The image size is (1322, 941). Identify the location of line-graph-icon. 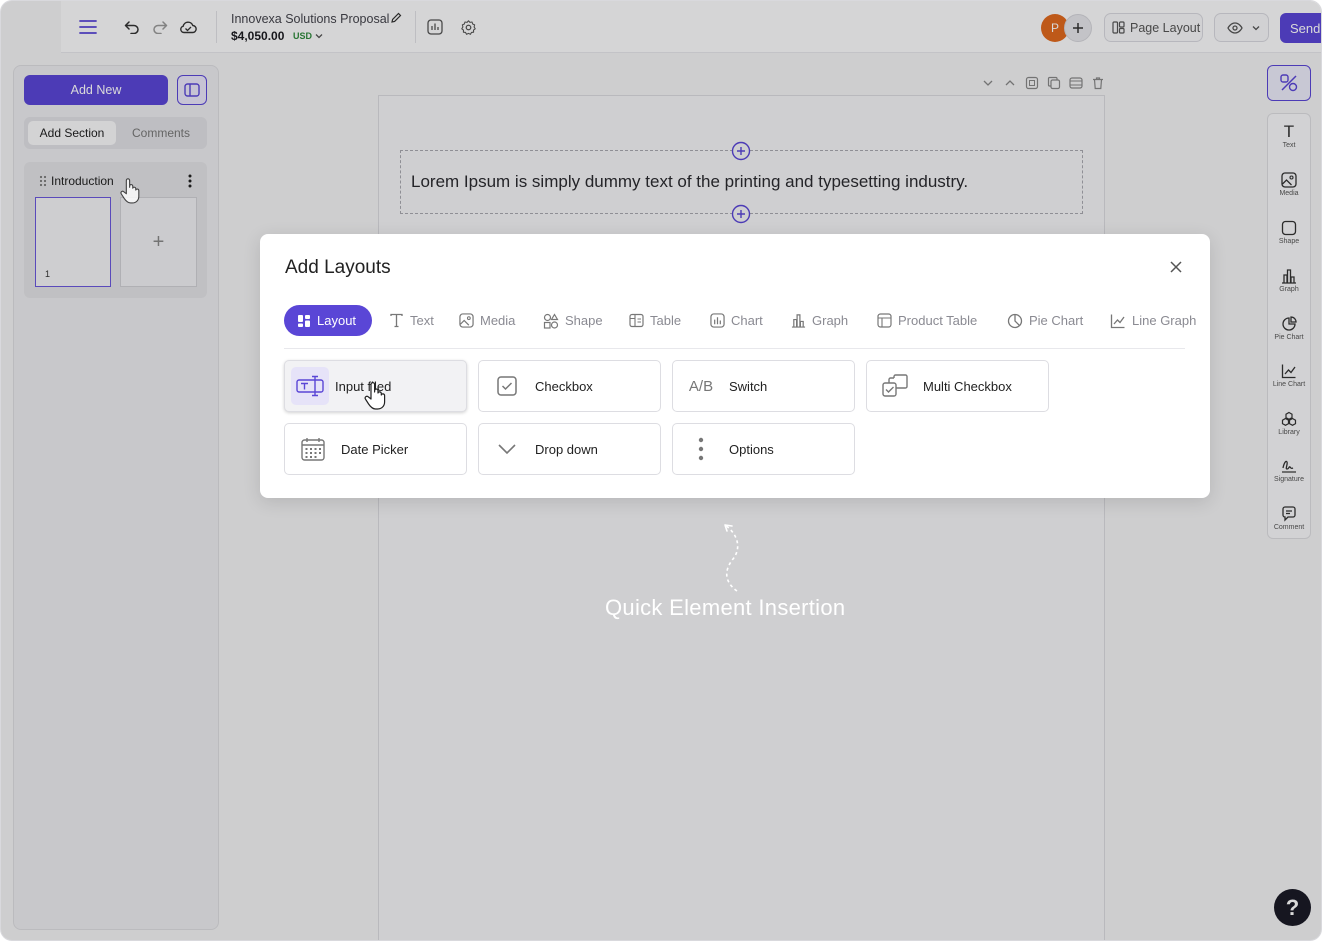
(1118, 321).